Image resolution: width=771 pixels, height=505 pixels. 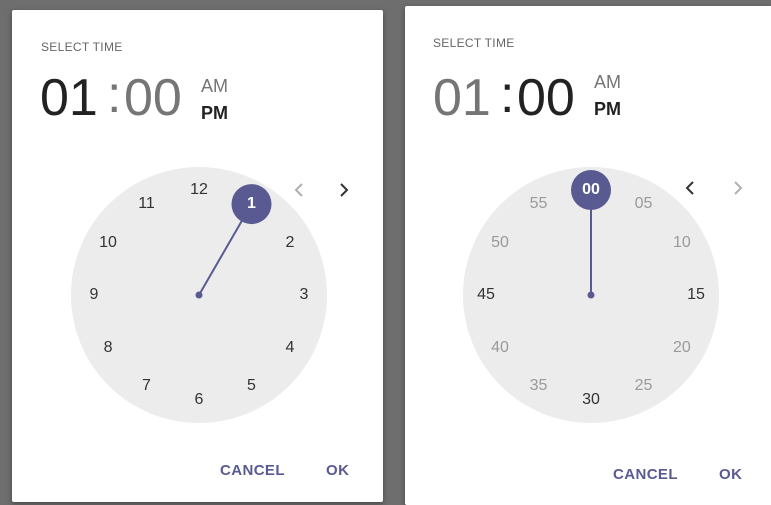 I want to click on dial-number-50: 50, so click(x=500, y=243).